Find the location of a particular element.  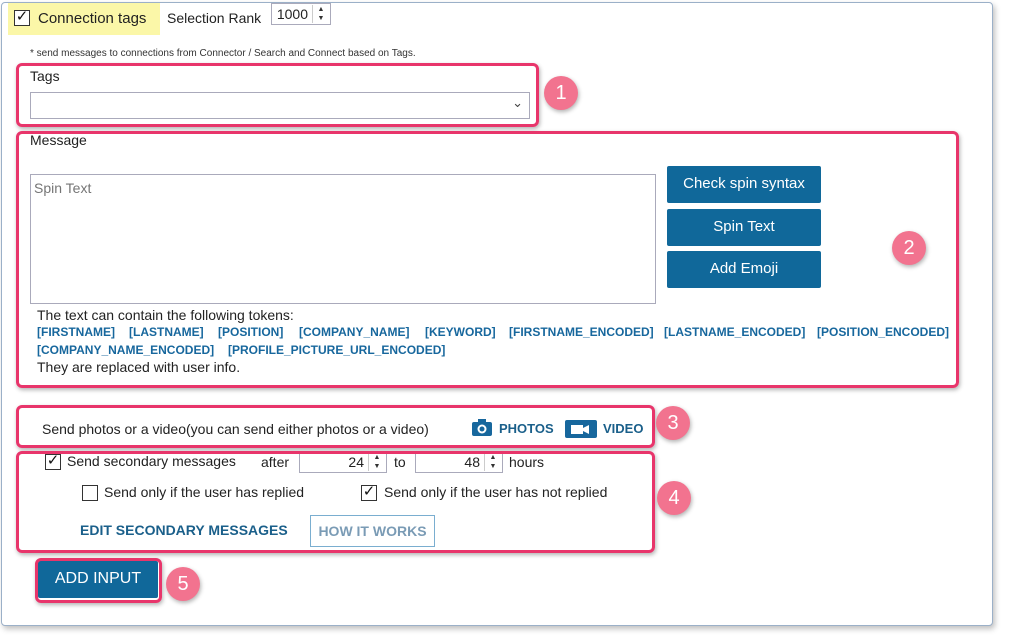

callout-badge-2: 2 is located at coordinates (909, 248).